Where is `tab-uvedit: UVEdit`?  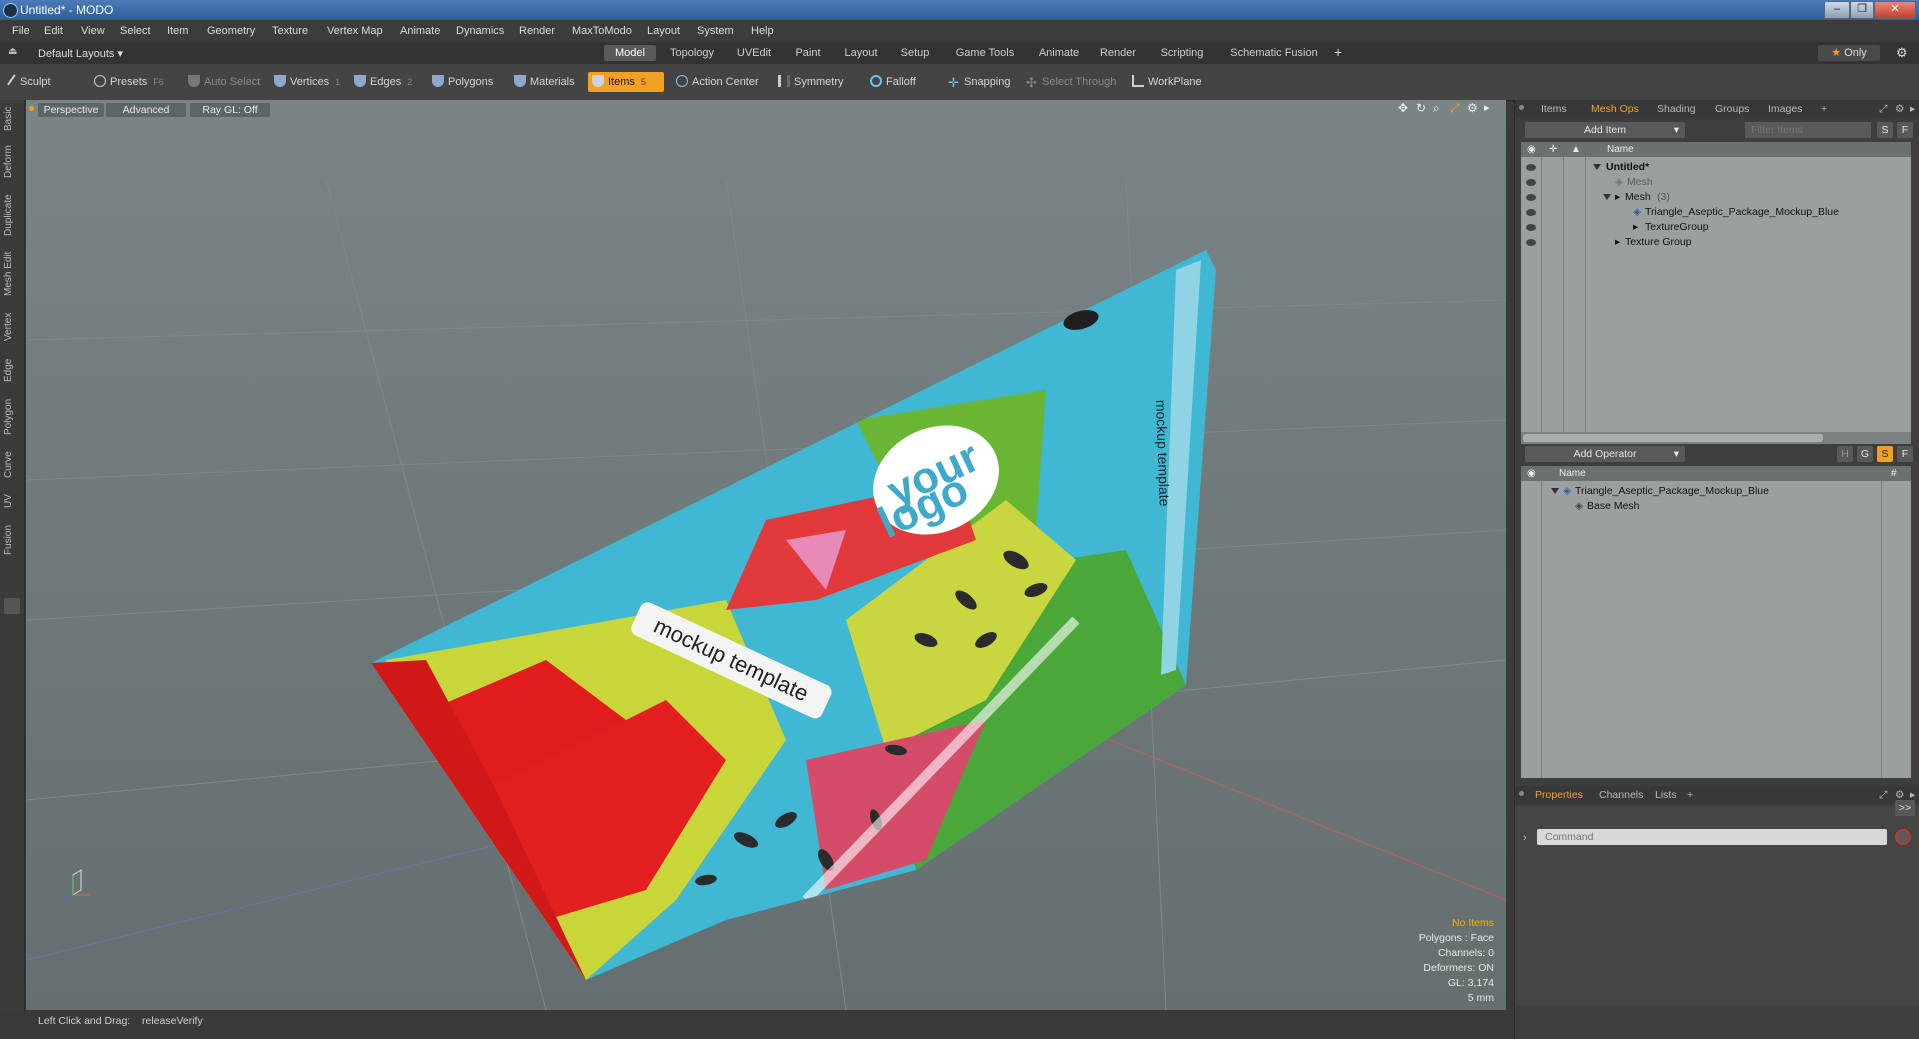 tab-uvedit: UVEdit is located at coordinates (754, 53).